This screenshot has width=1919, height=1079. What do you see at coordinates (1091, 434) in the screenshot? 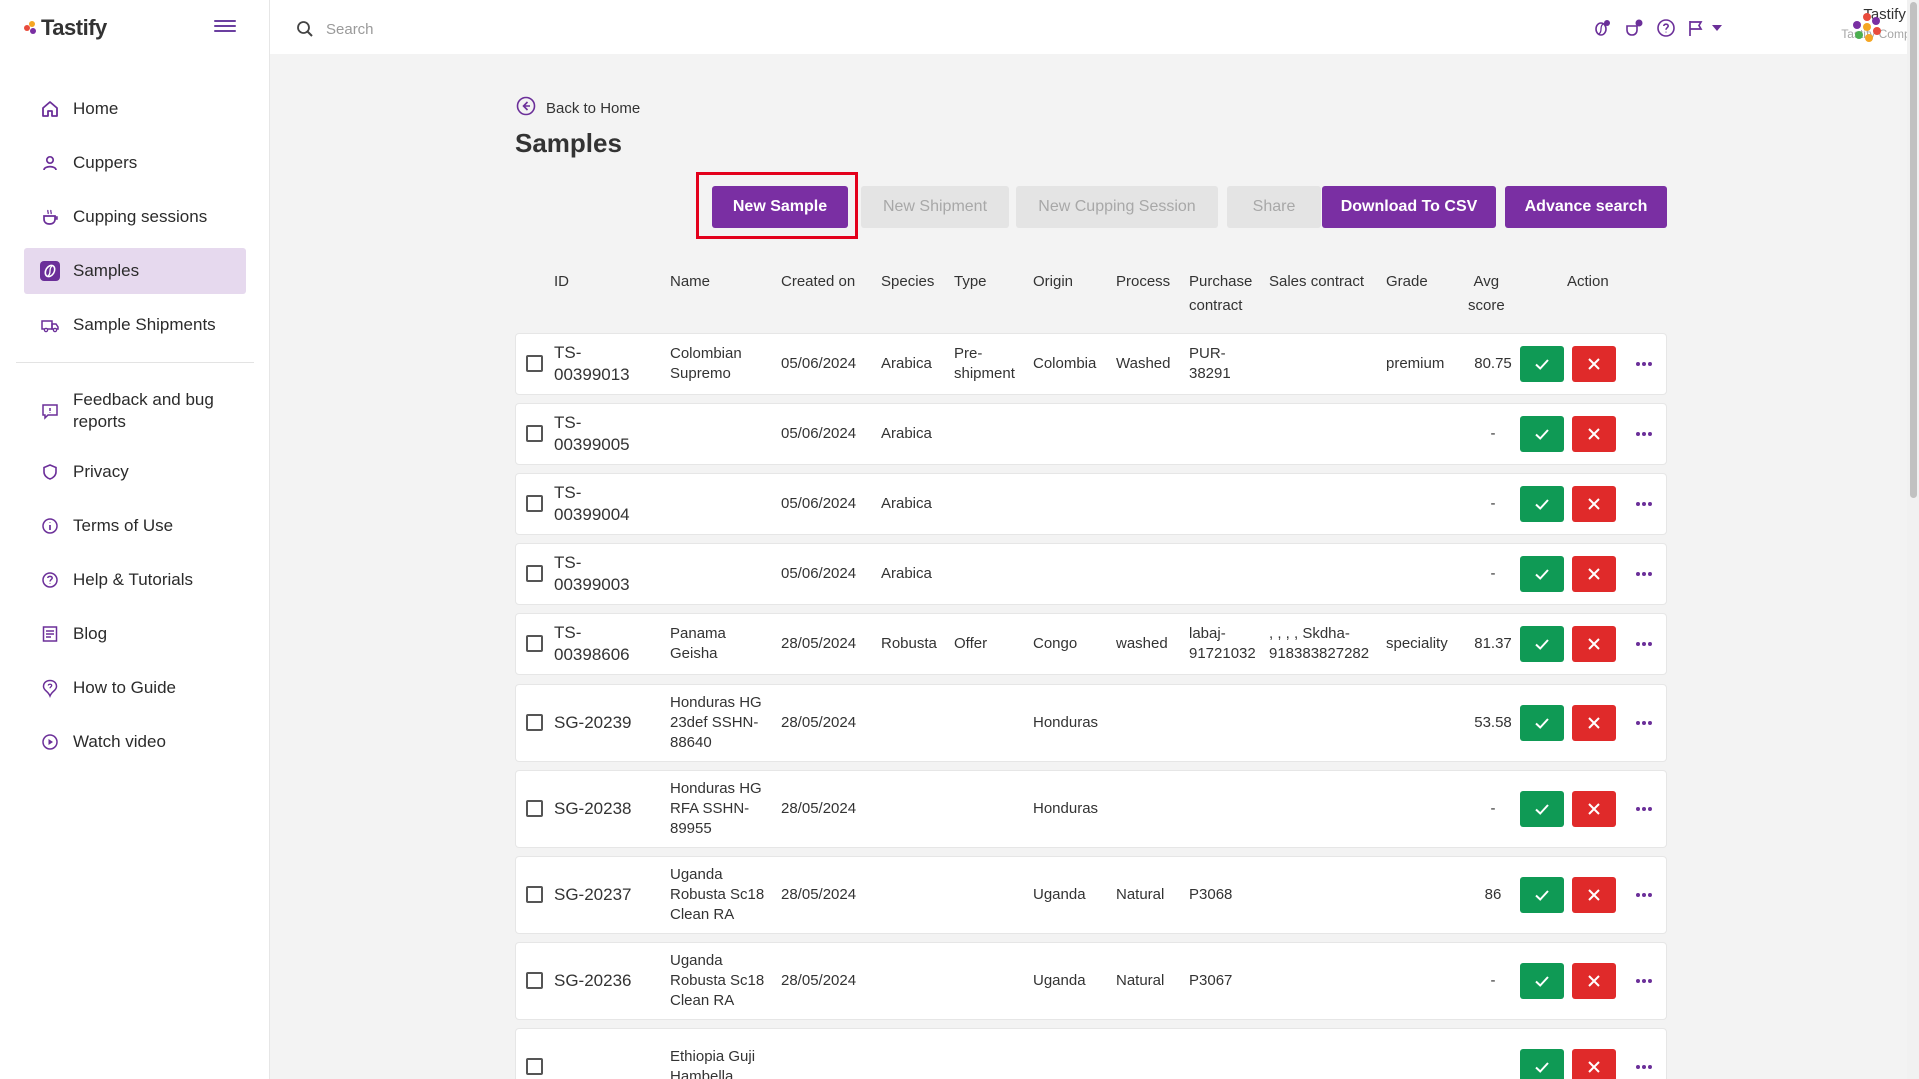
I see `table-row: TS- 00399005 05/06/2024 Arabica -` at bounding box center [1091, 434].